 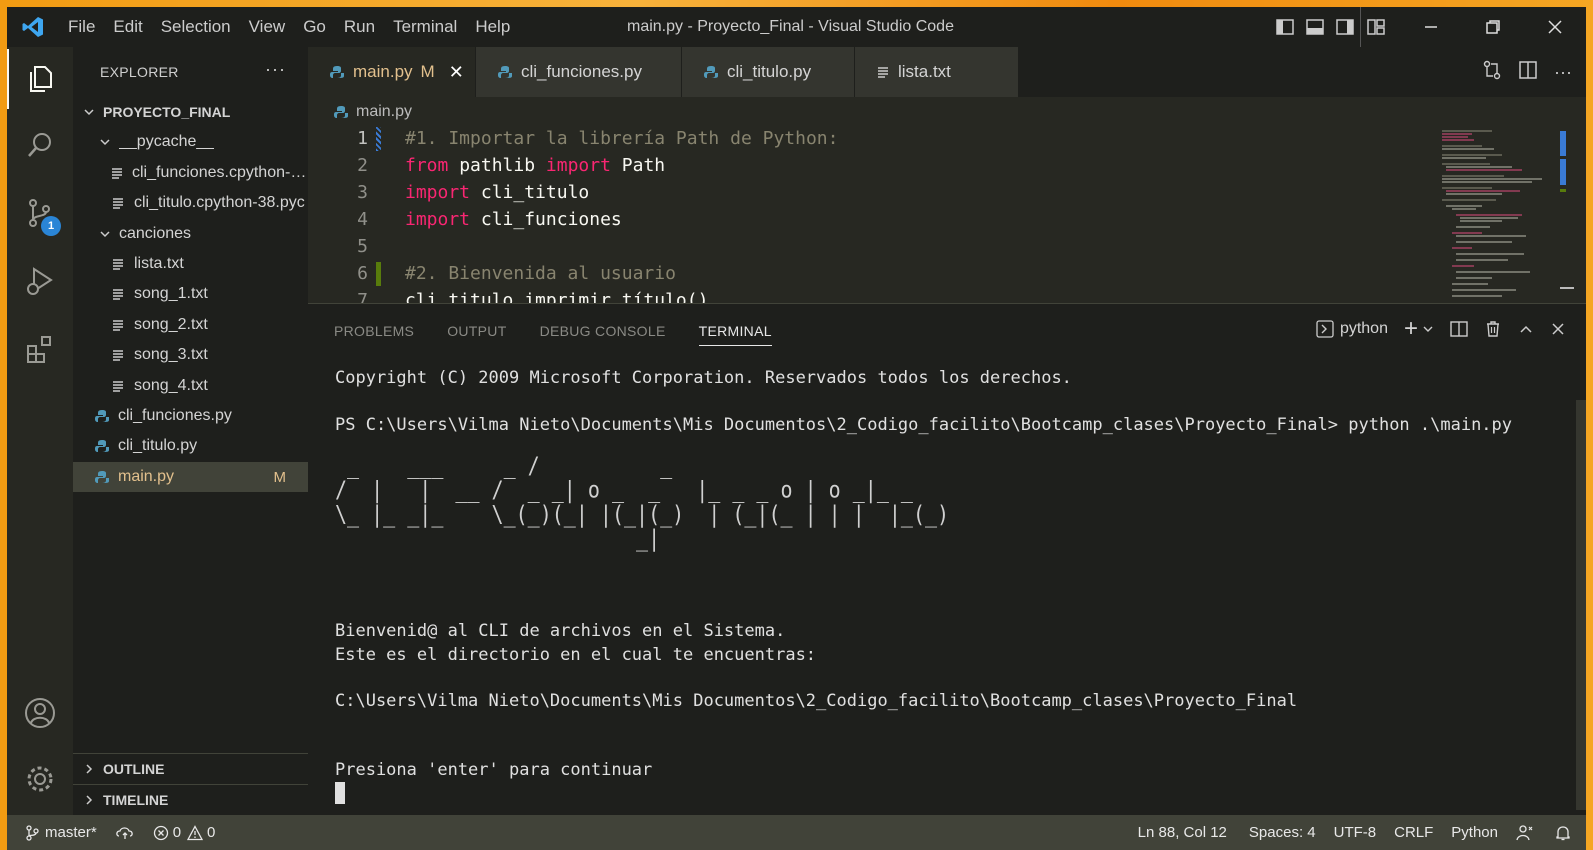 I want to click on timeline-section: TIMELINE, so click(x=190, y=799).